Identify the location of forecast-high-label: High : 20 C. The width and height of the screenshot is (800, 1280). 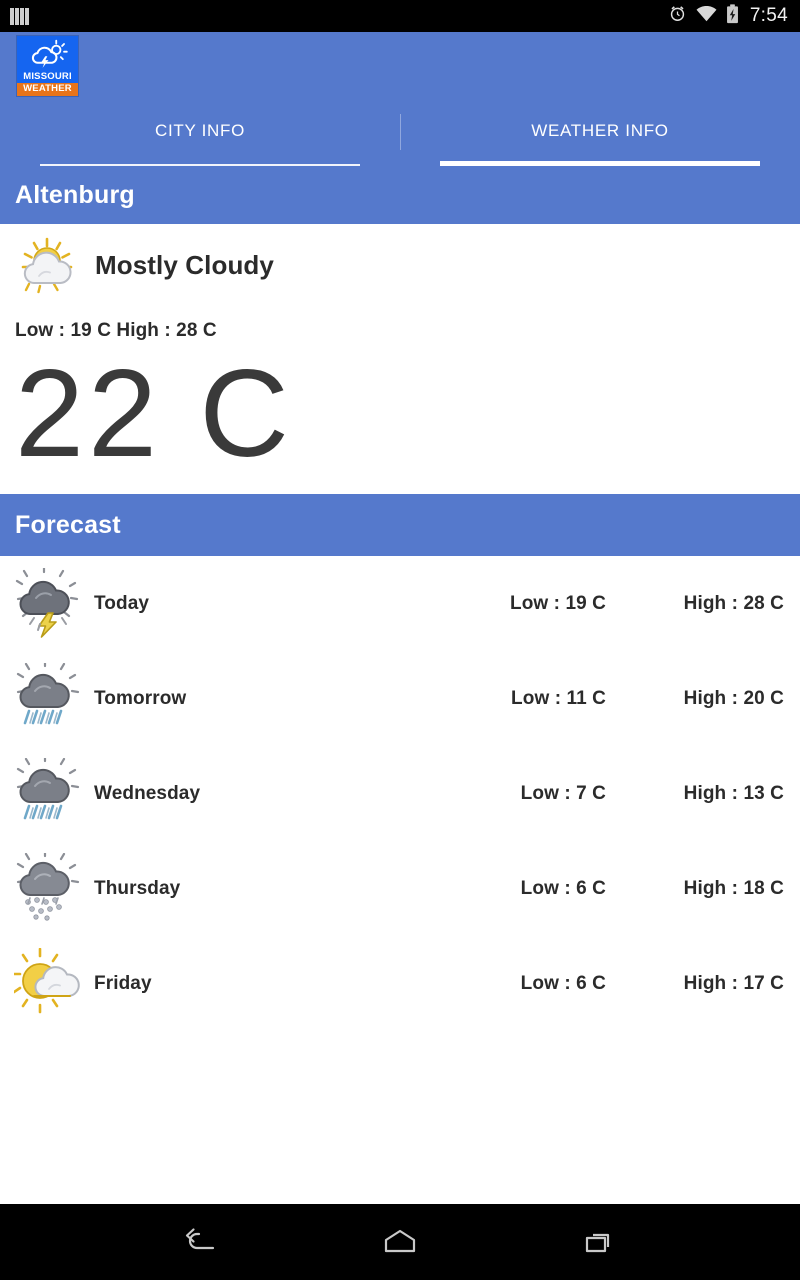
(733, 698).